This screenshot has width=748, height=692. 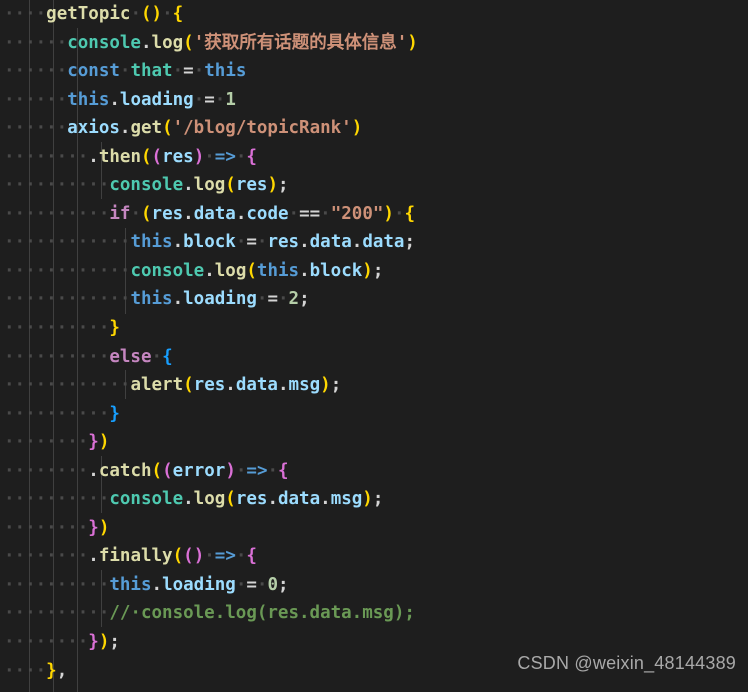 What do you see at coordinates (62, 670) in the screenshot?
I see `token-punct: ,` at bounding box center [62, 670].